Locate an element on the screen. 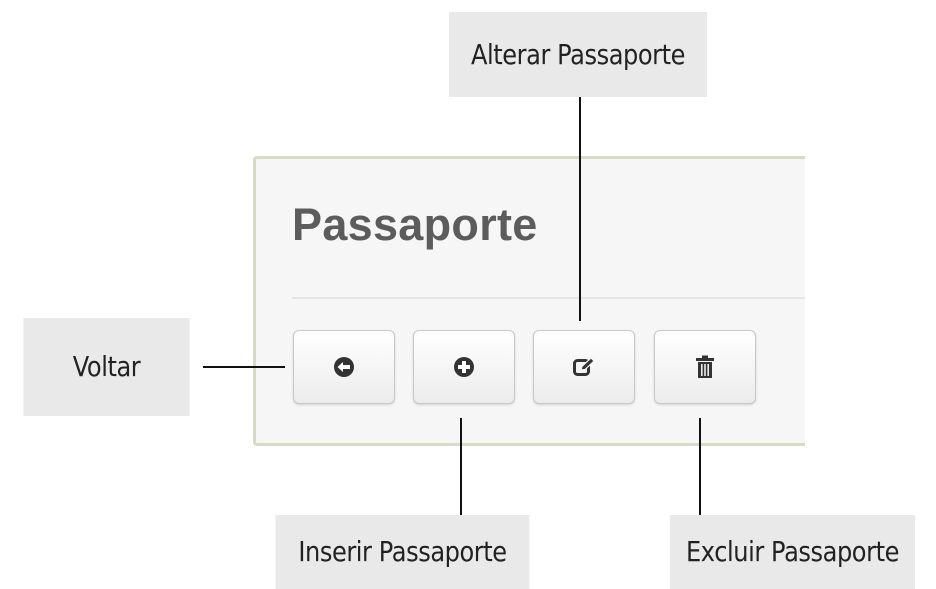 This screenshot has width=936, height=589. trash-icon is located at coordinates (705, 366).